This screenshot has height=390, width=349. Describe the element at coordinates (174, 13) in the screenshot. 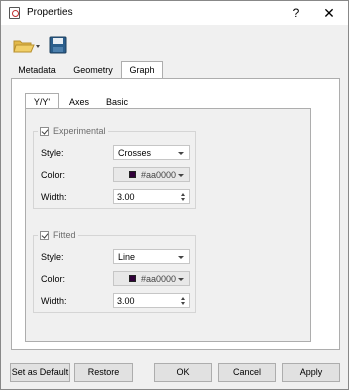

I see `title-bar: Properties ? ✕` at that location.